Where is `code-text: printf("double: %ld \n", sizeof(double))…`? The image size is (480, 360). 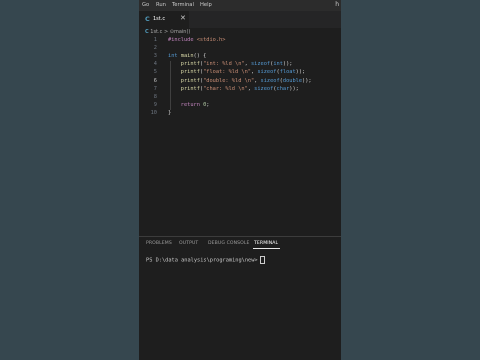
code-text: printf("double: %ld \n", sizeof(double))… is located at coordinates (240, 81).